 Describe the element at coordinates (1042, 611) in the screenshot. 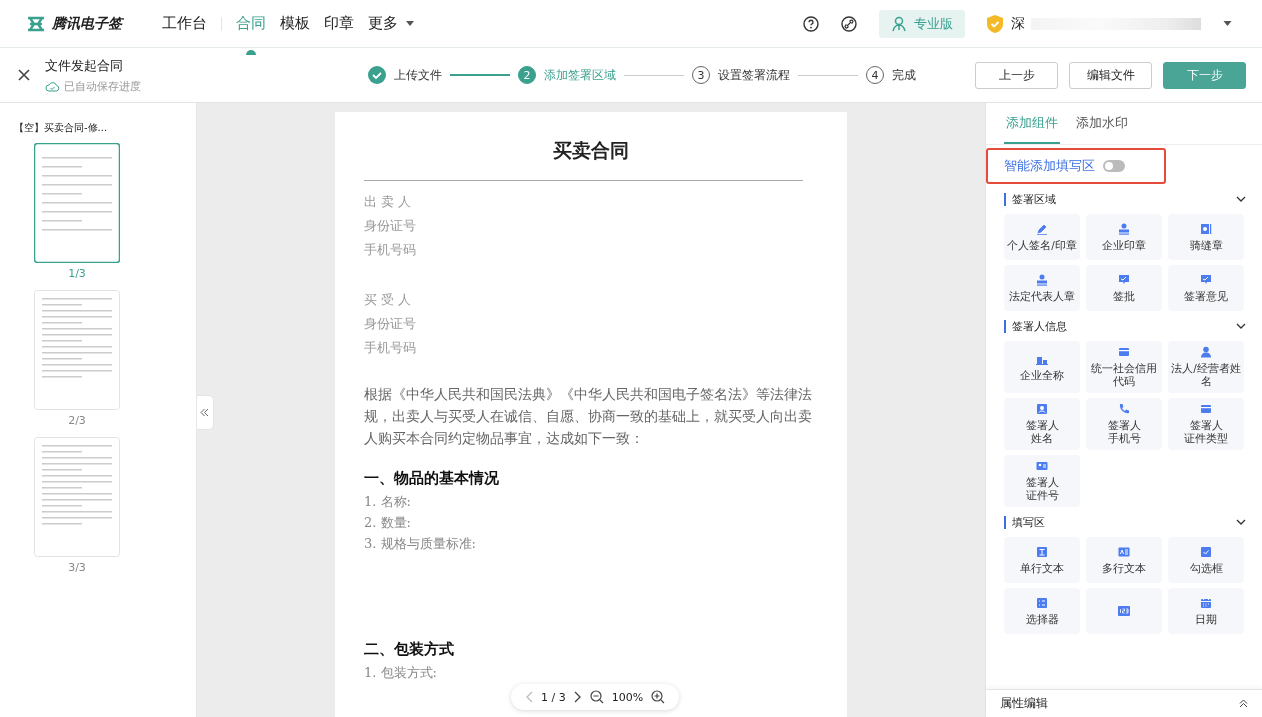

I see `component-tile: 选择器` at that location.